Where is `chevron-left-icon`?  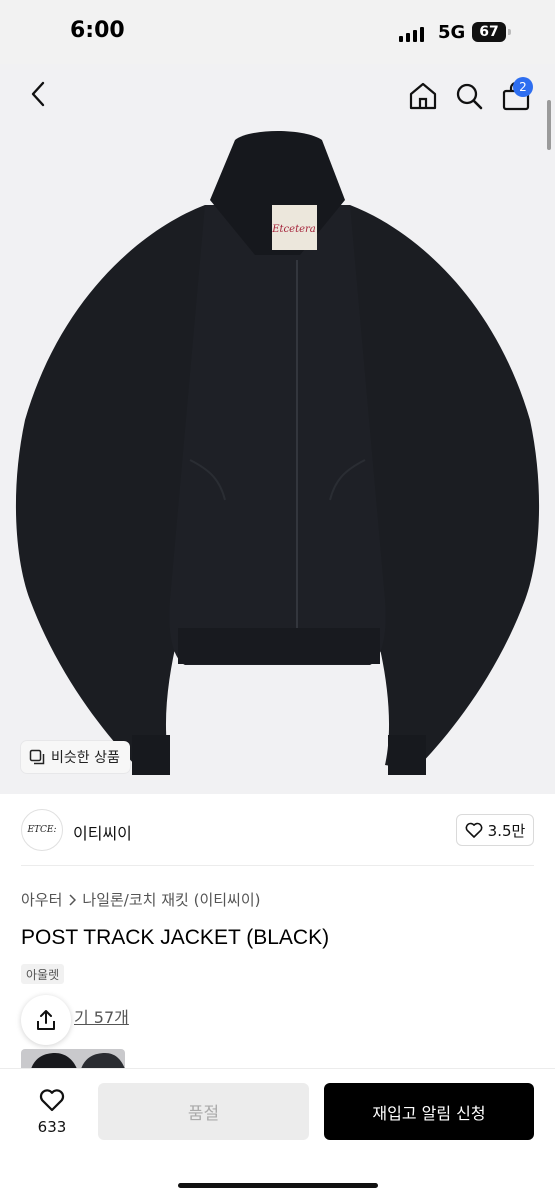
chevron-left-icon is located at coordinates (38, 94).